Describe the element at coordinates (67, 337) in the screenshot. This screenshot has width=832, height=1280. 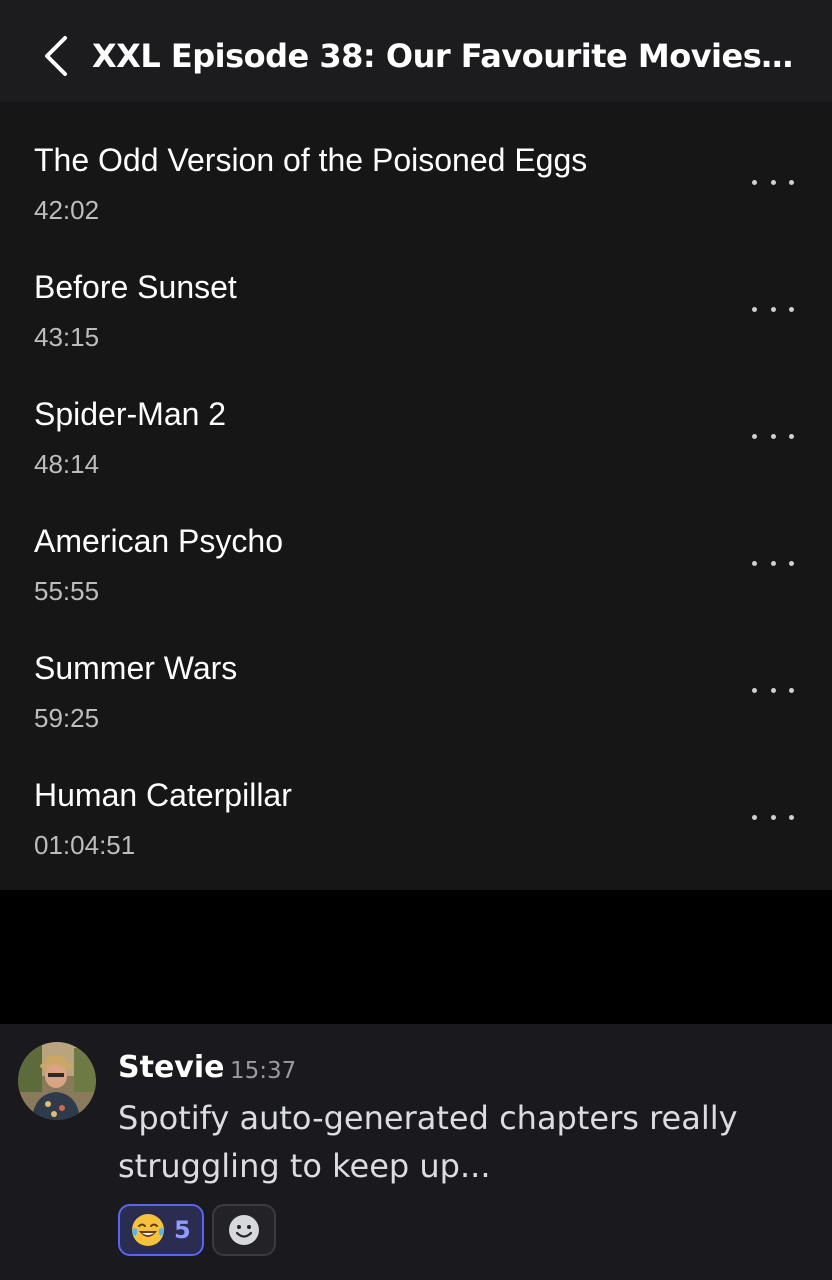
I see `chapter-time: 43:15` at that location.